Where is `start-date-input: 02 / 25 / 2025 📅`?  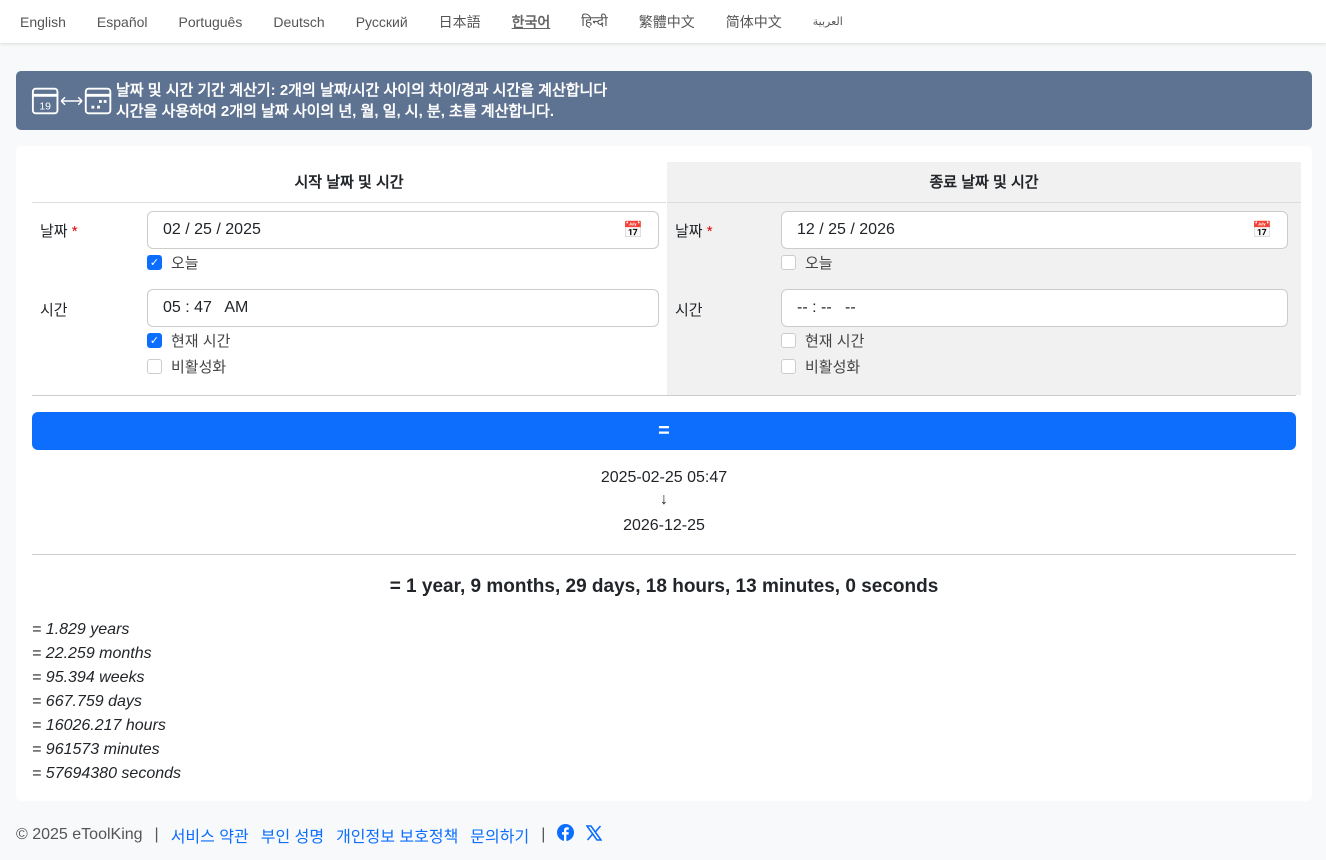
start-date-input: 02 / 25 / 2025 📅 is located at coordinates (403, 230).